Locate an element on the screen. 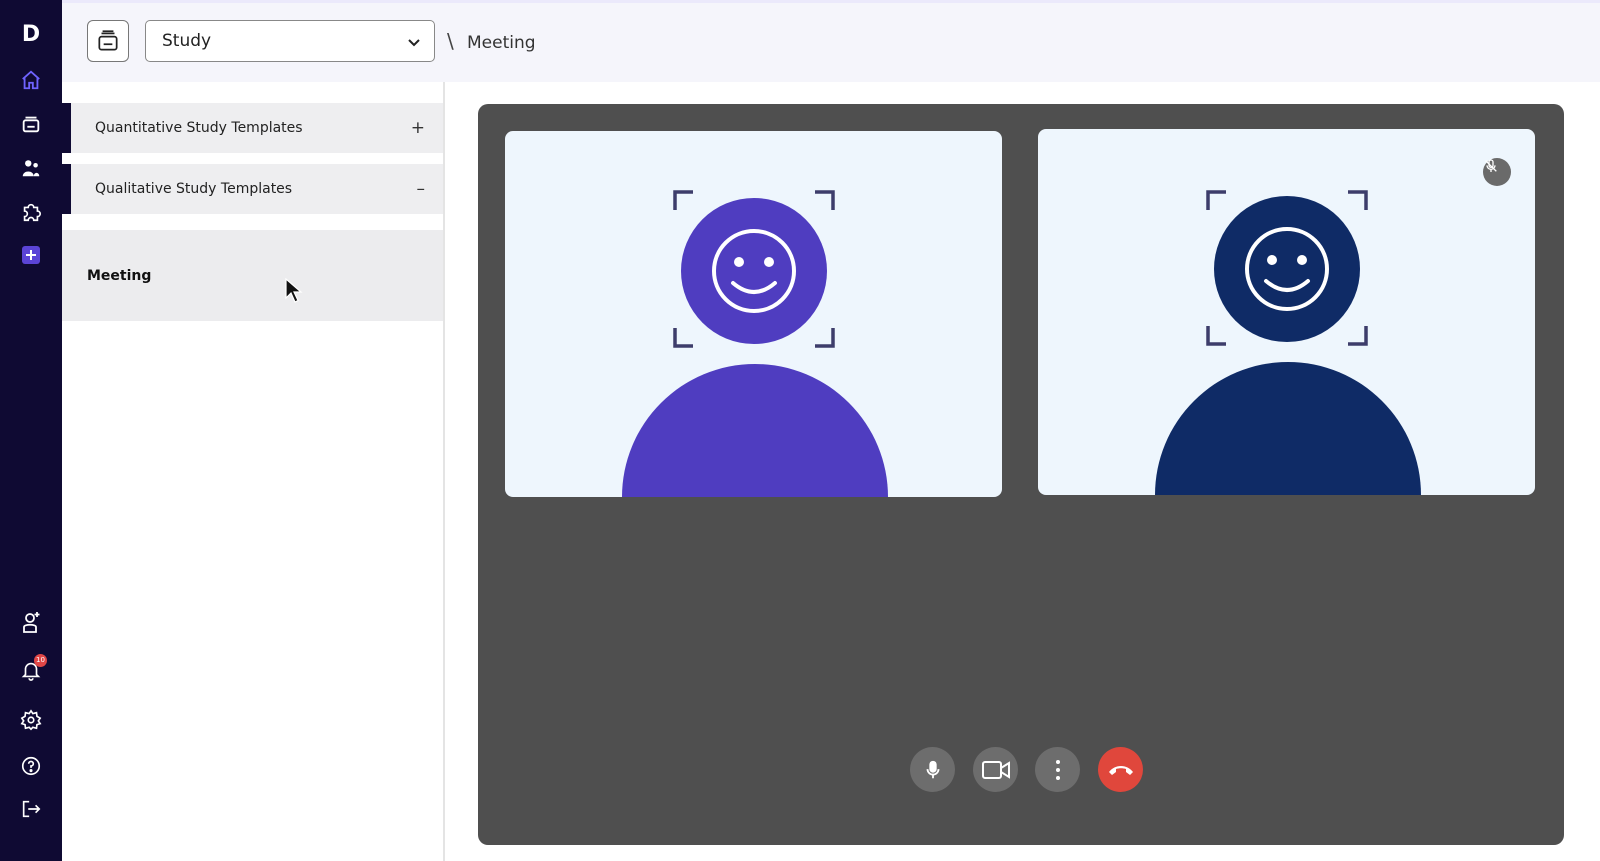 The width and height of the screenshot is (1600, 861). participants-icon is located at coordinates (31, 168).